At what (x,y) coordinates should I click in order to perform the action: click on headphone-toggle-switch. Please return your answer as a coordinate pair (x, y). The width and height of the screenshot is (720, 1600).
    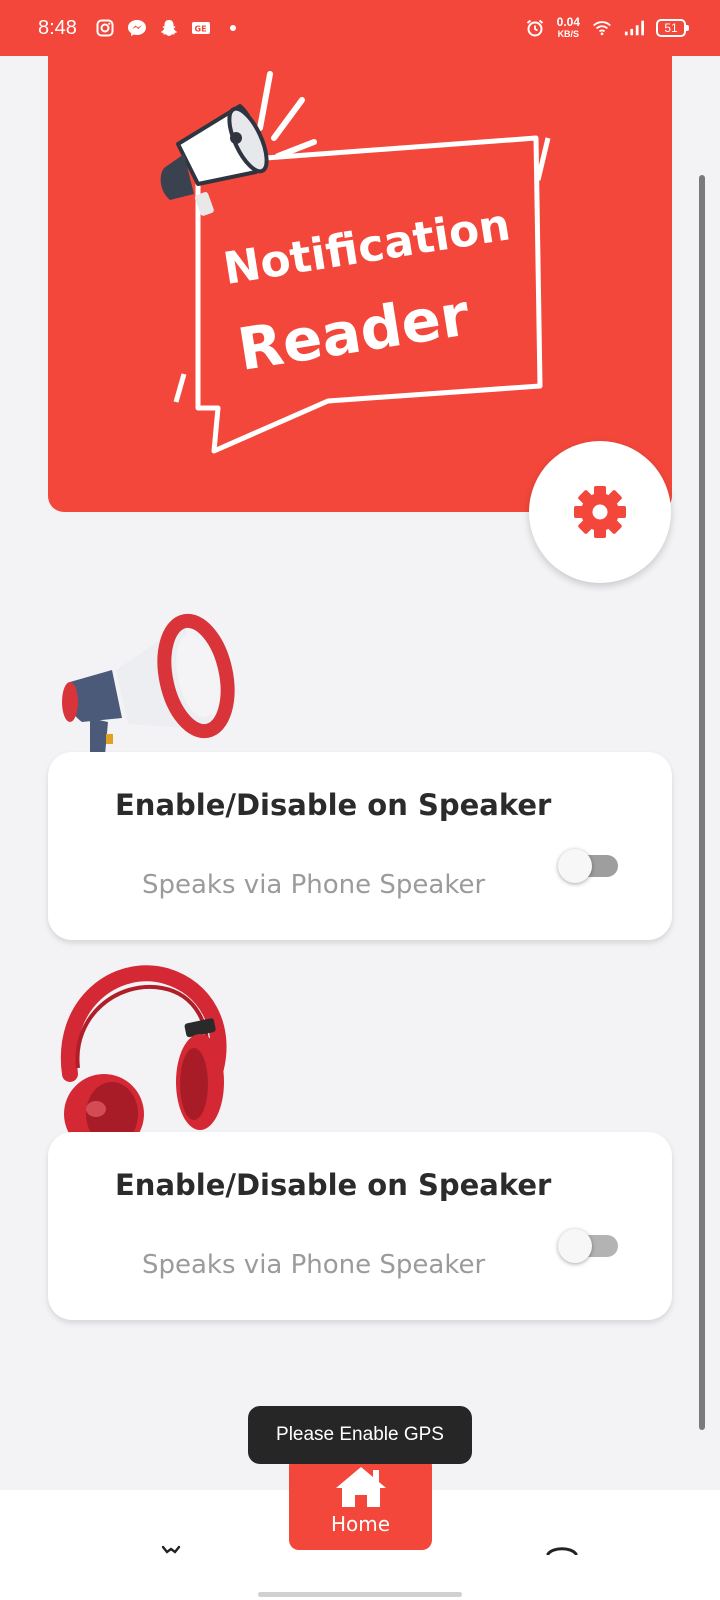
    Looking at the image, I should click on (588, 1246).